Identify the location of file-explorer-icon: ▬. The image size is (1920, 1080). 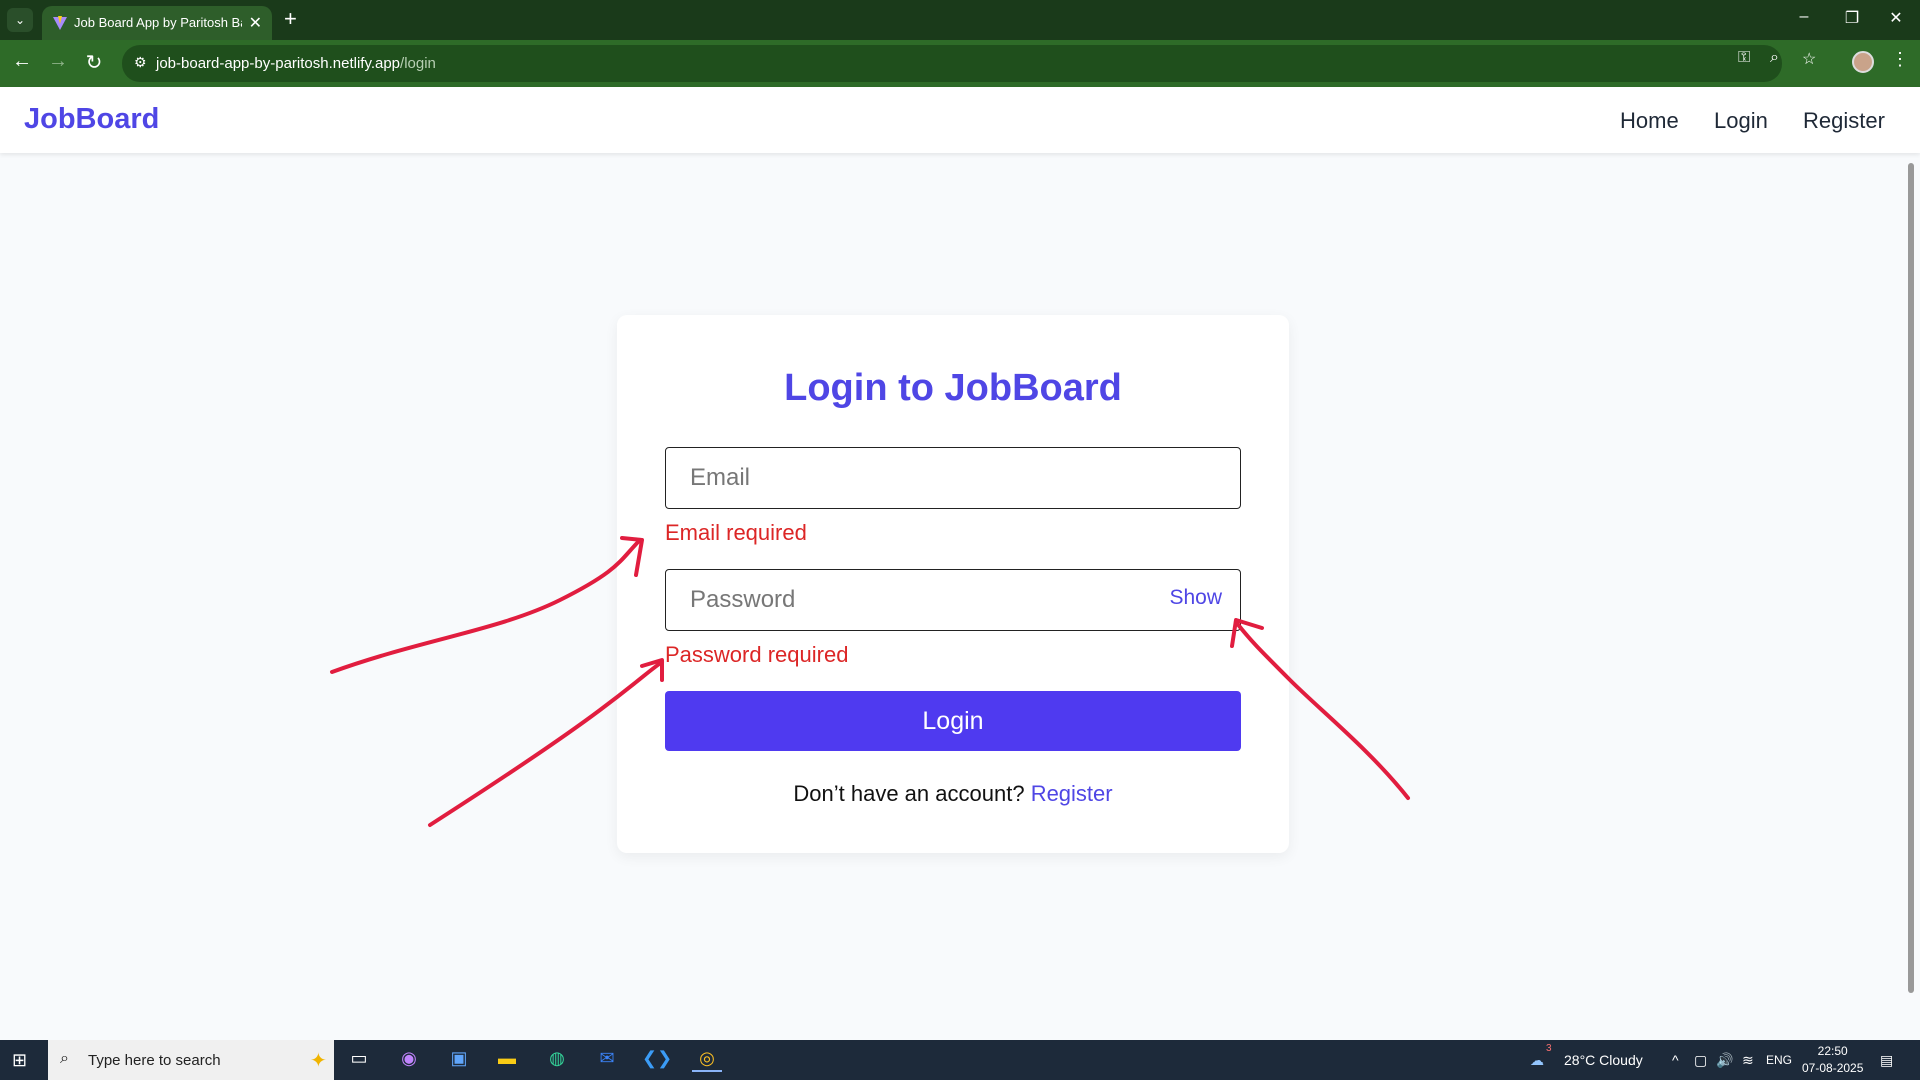
(507, 1060).